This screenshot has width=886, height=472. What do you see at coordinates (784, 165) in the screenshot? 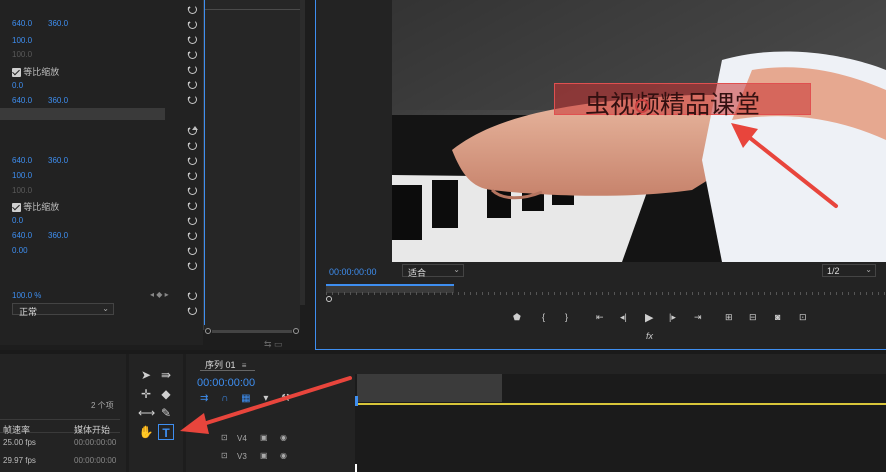
I see `arrow-to-subtitle` at bounding box center [784, 165].